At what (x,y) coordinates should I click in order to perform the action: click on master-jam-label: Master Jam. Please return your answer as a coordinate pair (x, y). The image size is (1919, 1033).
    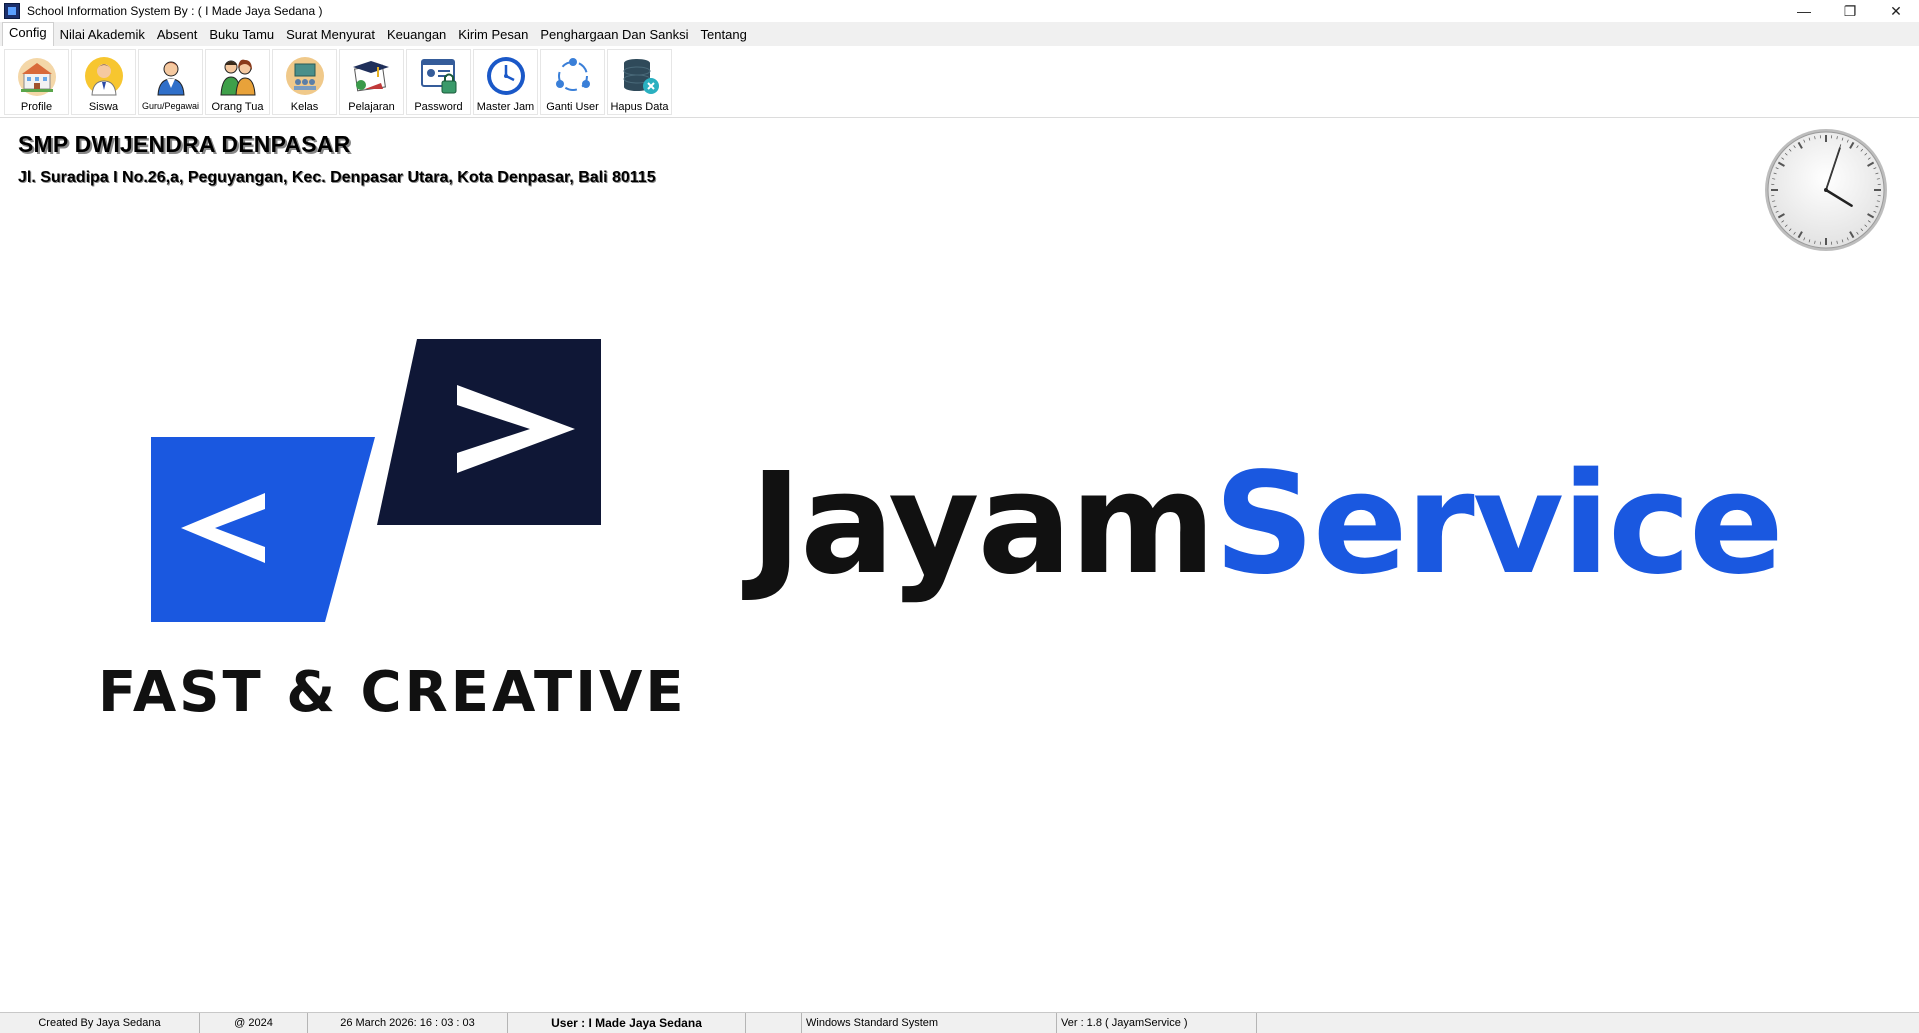
    Looking at the image, I should click on (505, 107).